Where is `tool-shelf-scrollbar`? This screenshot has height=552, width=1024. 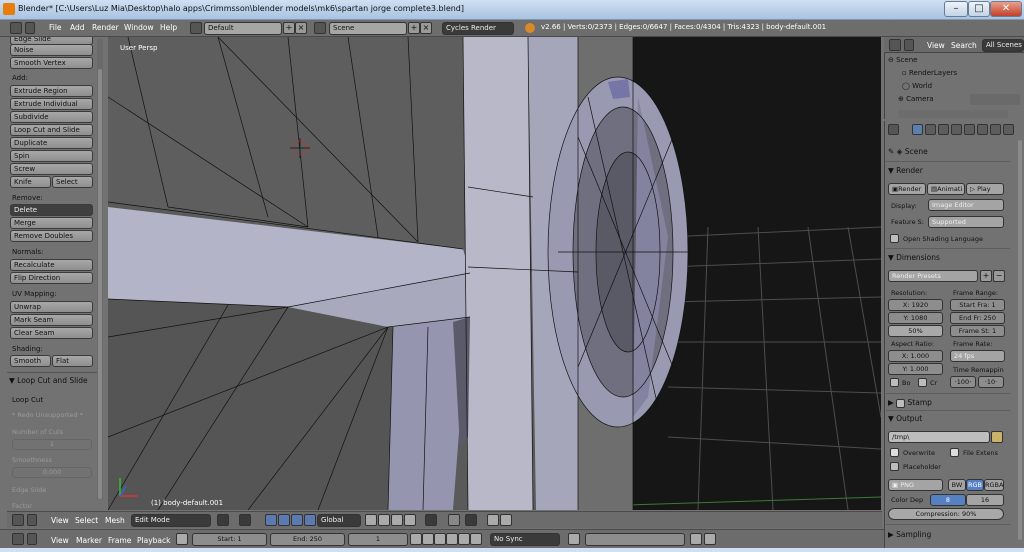 tool-shelf-scrollbar is located at coordinates (100, 269).